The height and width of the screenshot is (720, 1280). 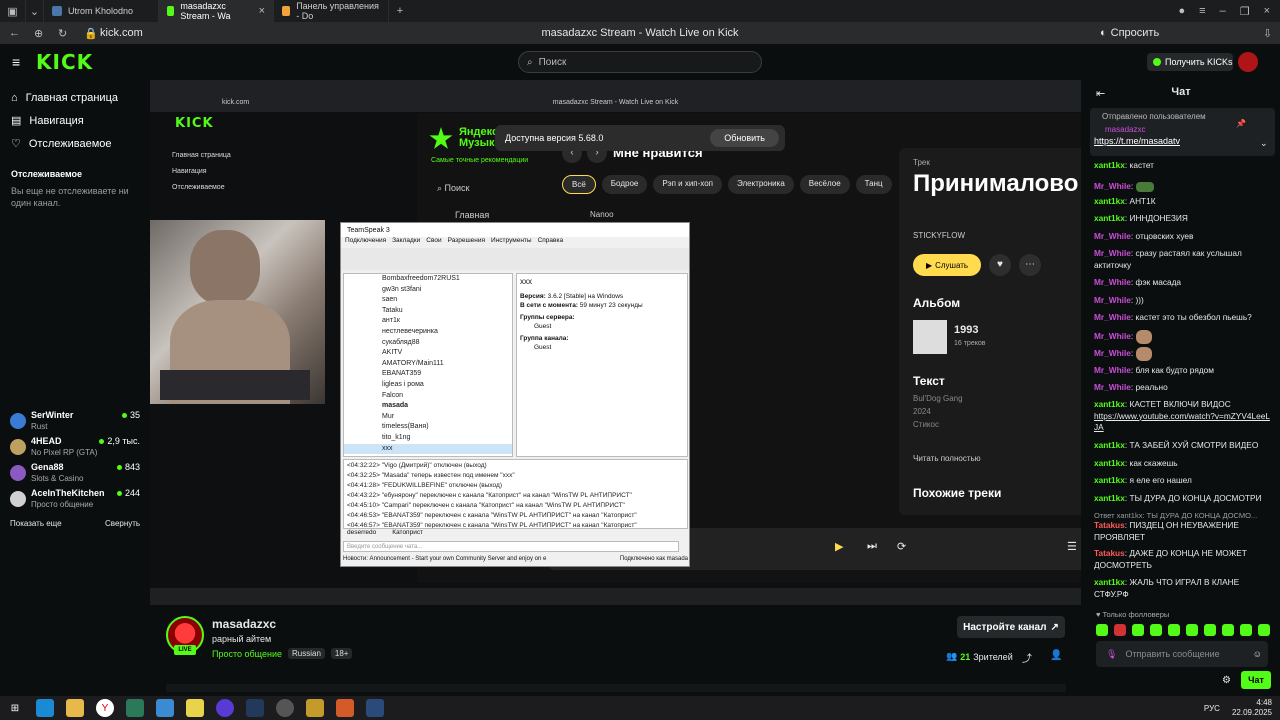 I want to click on ts-user-selected: xxx, so click(x=428, y=449).